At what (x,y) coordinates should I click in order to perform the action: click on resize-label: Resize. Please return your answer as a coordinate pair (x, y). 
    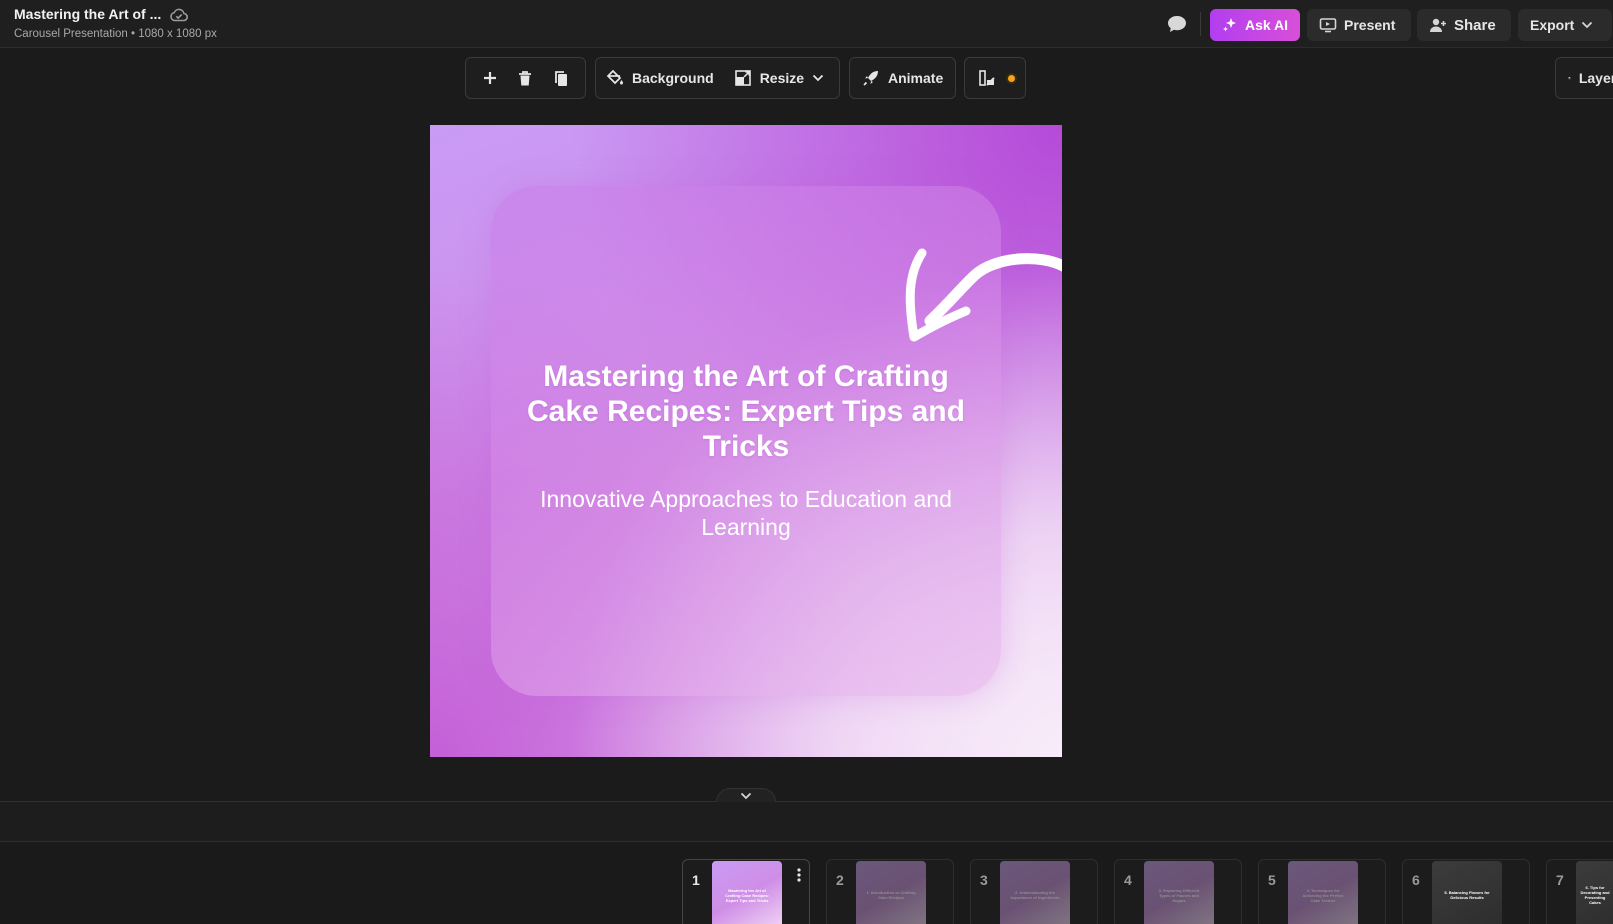
    Looking at the image, I should click on (782, 78).